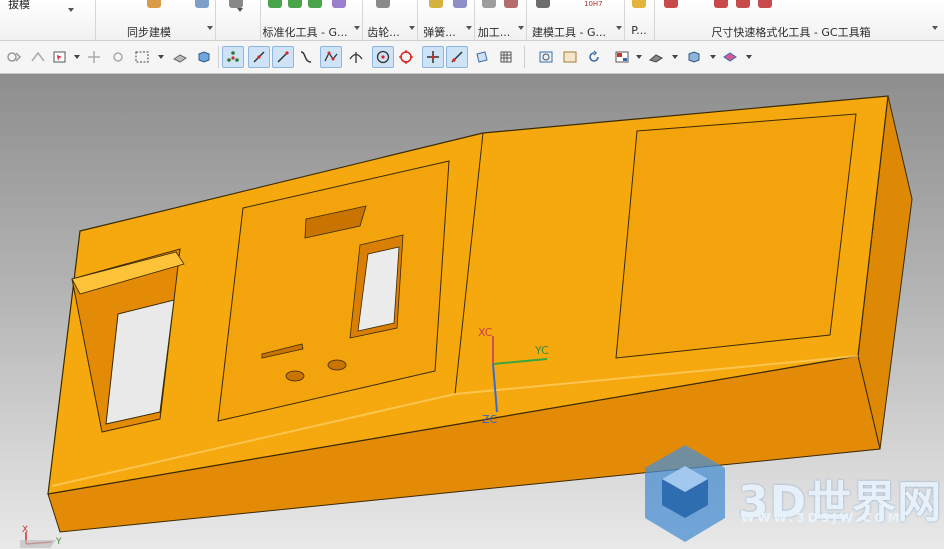 Image resolution: width=944 pixels, height=549 pixels. I want to click on move-icon, so click(94, 57).